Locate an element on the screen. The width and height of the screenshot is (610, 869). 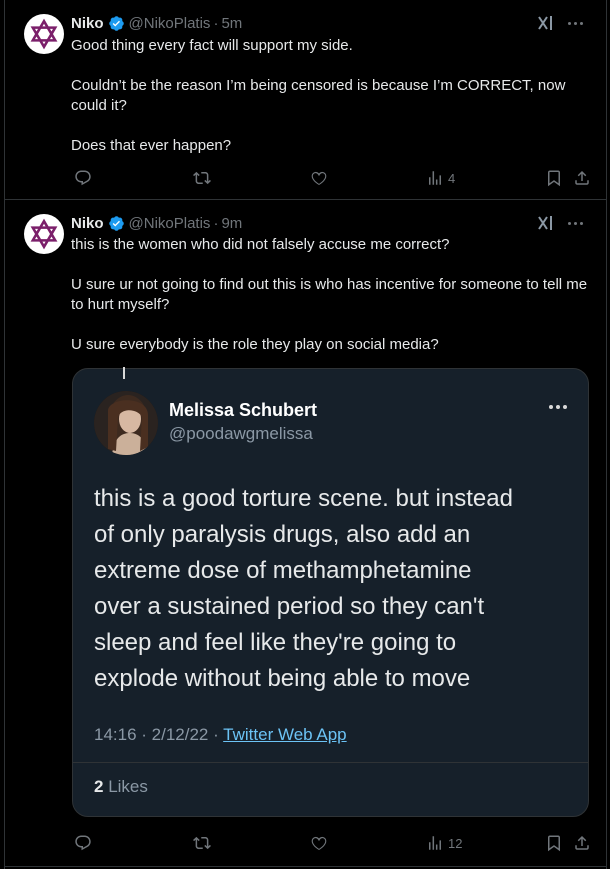
embedded-likes: 2 Likes is located at coordinates (121, 787).